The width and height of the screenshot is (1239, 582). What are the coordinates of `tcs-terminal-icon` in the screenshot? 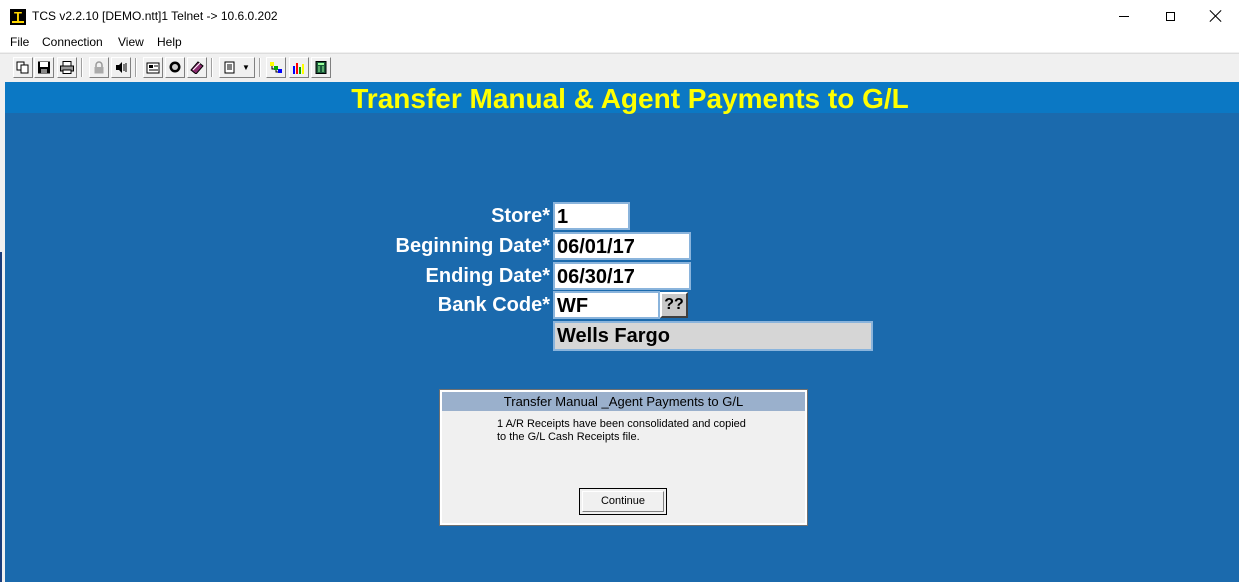 It's located at (18, 17).